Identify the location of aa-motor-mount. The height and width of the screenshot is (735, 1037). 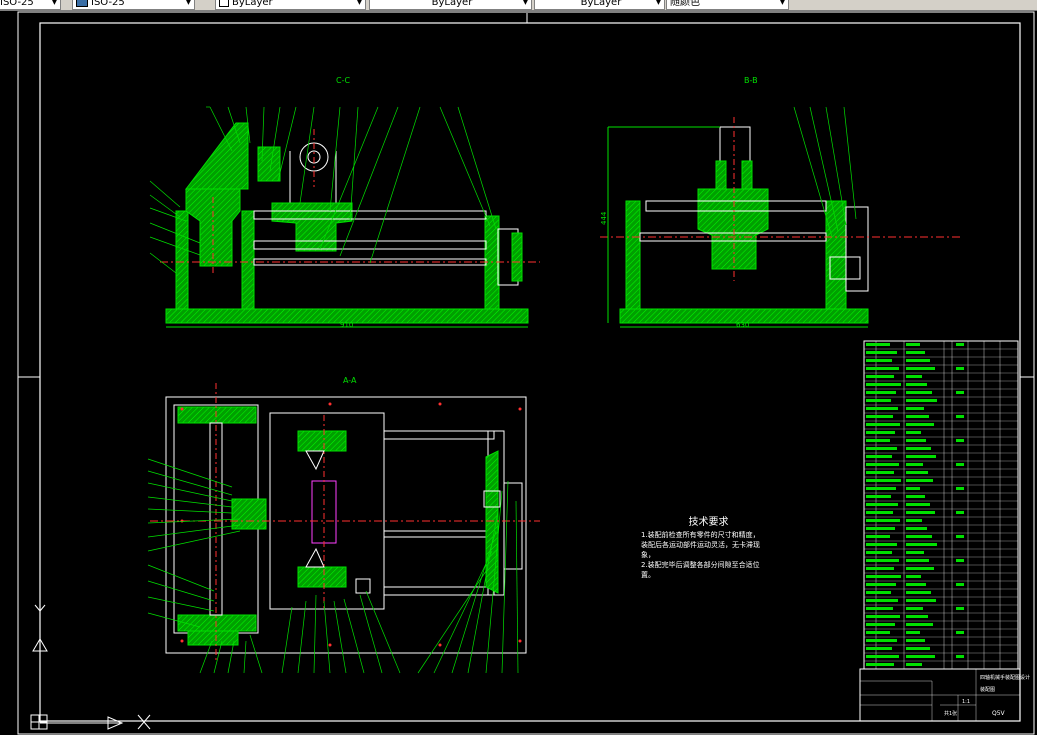
(213, 638).